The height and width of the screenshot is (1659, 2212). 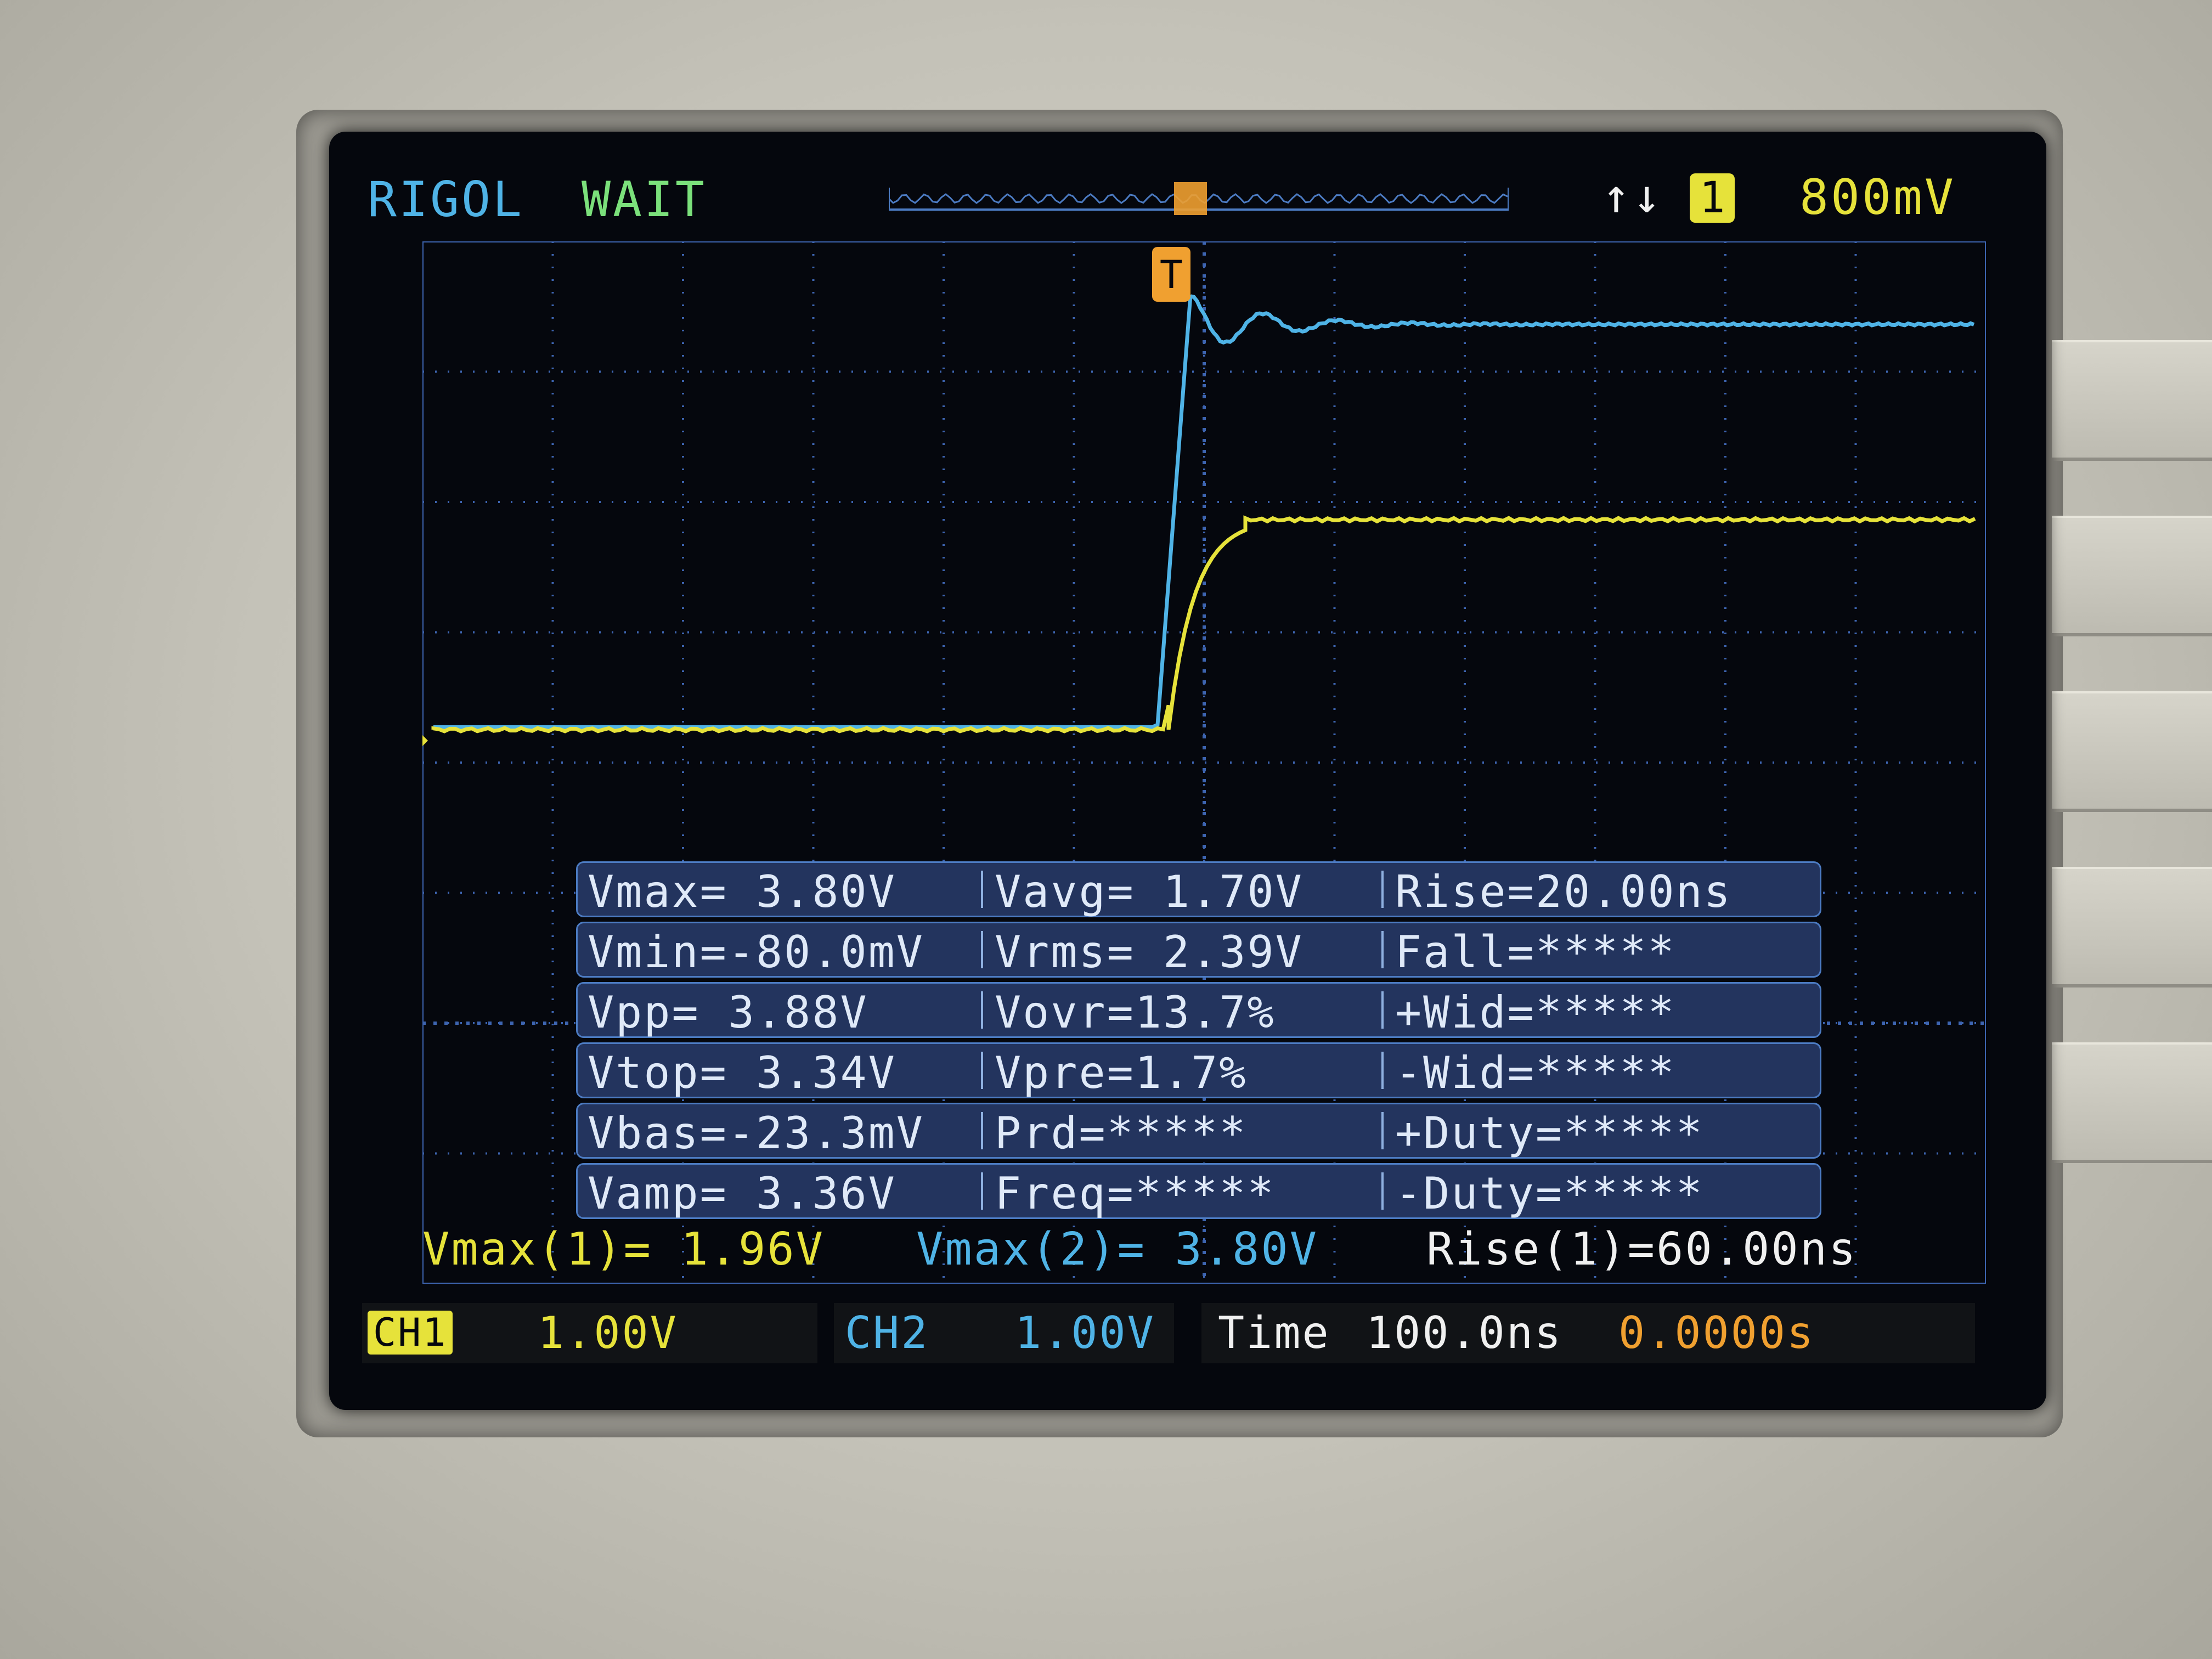 What do you see at coordinates (728, 1012) in the screenshot?
I see `measurement-cell: Vpp= 3.88V` at bounding box center [728, 1012].